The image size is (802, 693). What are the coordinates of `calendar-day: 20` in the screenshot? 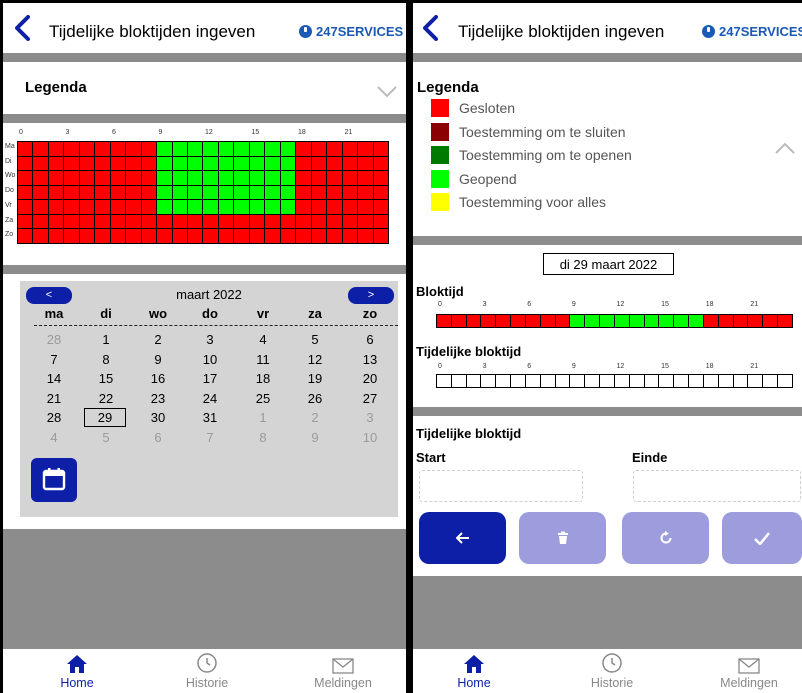 It's located at (370, 378).